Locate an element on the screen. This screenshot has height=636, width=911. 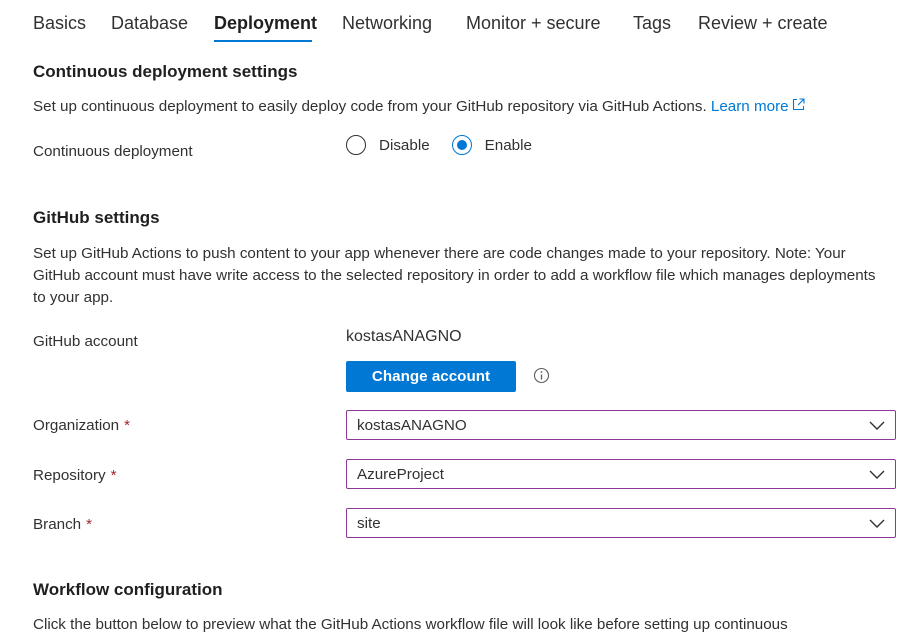
tab-database: Database is located at coordinates (149, 23).